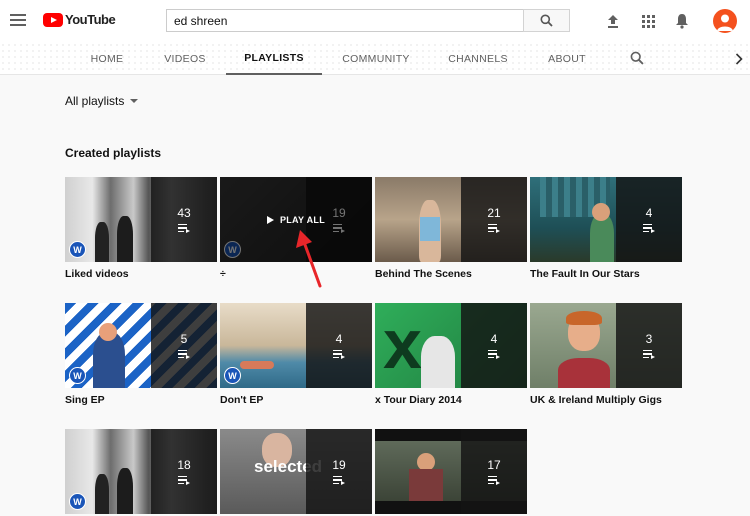  I want to click on playlist-card: x 4 x Tour Diary 2014, so click(451, 354).